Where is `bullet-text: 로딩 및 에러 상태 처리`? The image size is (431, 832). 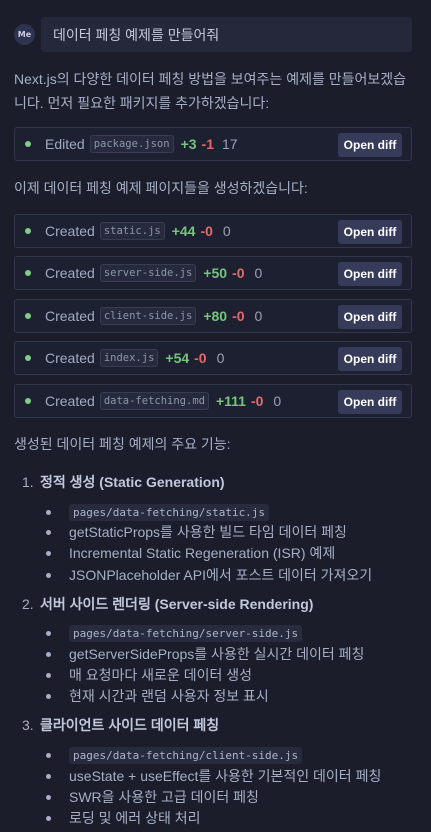
bullet-text: 로딩 및 에러 상태 처리 is located at coordinates (135, 818).